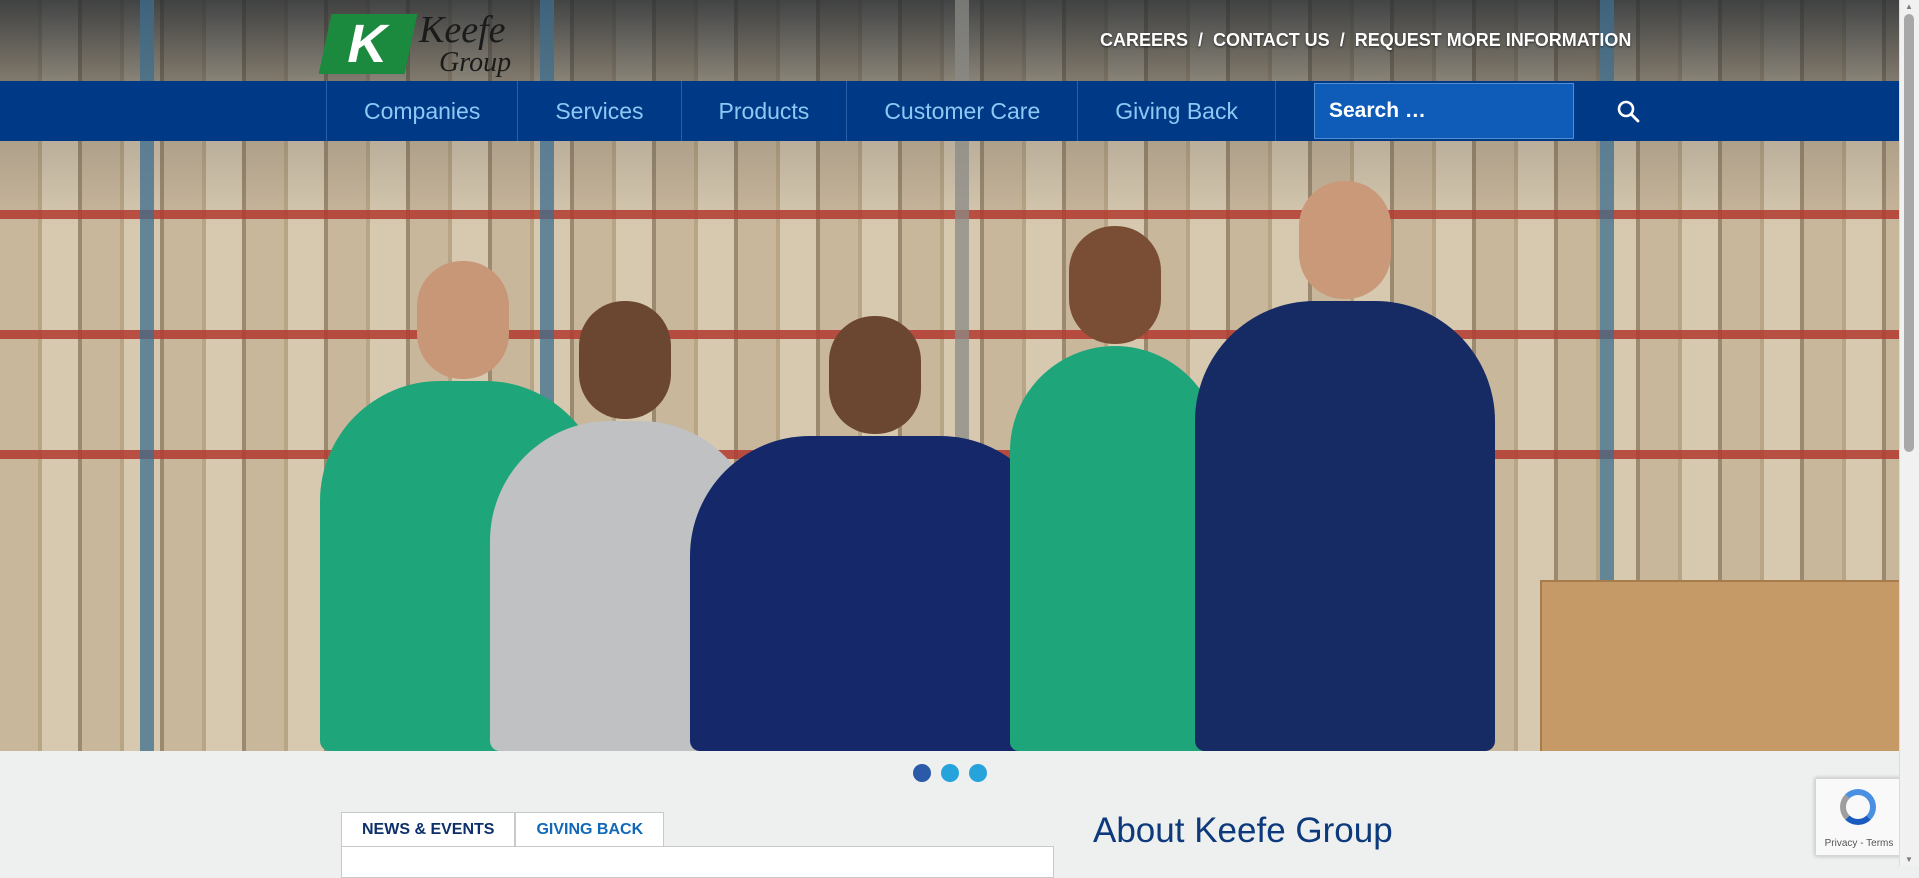 The width and height of the screenshot is (1919, 878). Describe the element at coordinates (421, 111) in the screenshot. I see `nav-item-companies: Companies` at that location.